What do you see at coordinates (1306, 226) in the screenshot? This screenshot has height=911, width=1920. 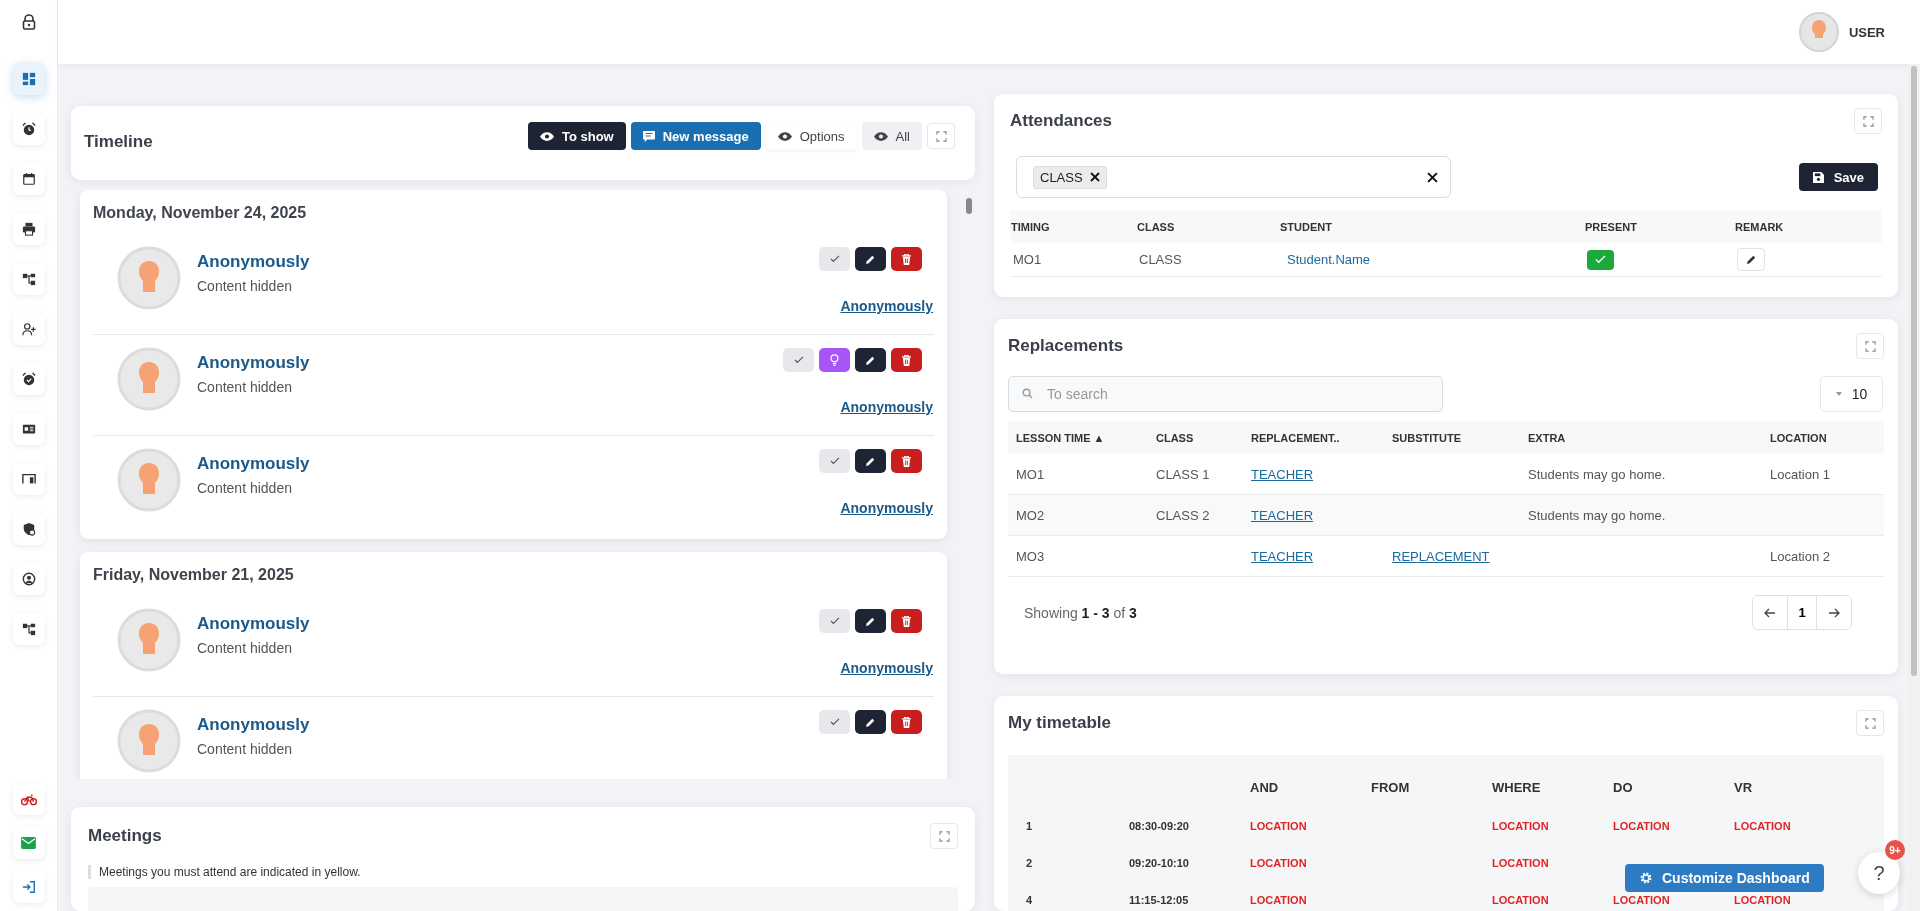 I see `column-header: STUDENT` at bounding box center [1306, 226].